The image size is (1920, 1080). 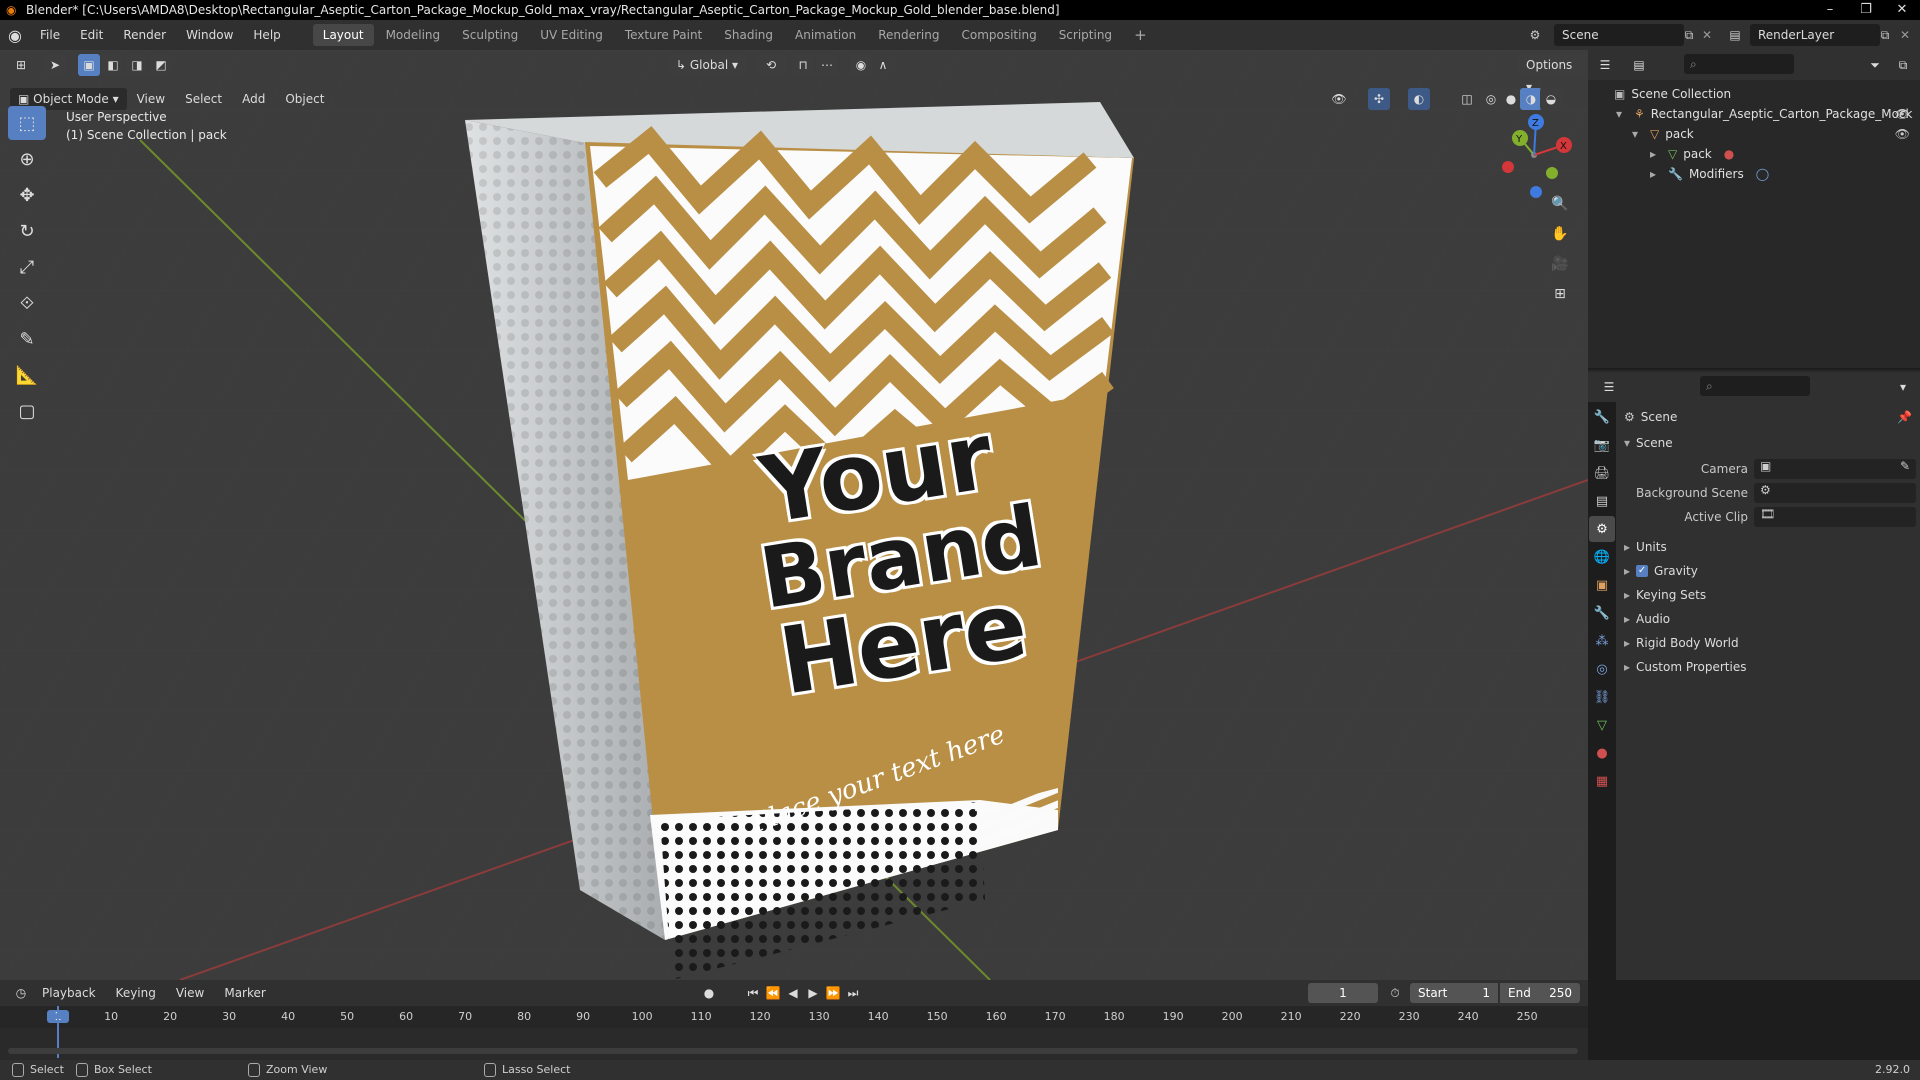 What do you see at coordinates (803, 65) in the screenshot?
I see `snap-icon: ⊓` at bounding box center [803, 65].